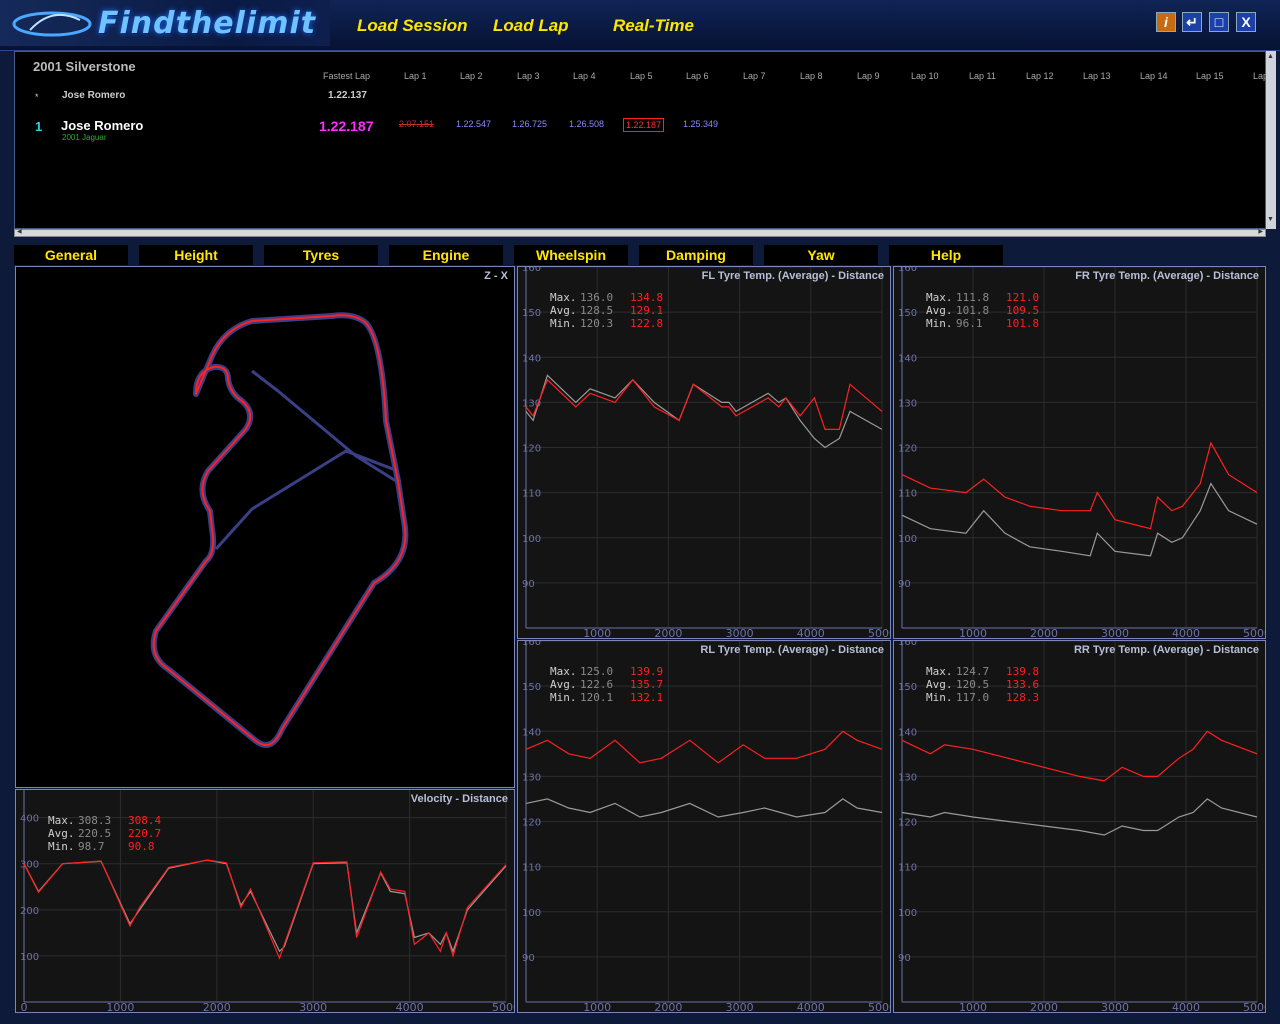 The height and width of the screenshot is (1024, 1280). What do you see at coordinates (946, 255) in the screenshot?
I see `tab-help: Help` at bounding box center [946, 255].